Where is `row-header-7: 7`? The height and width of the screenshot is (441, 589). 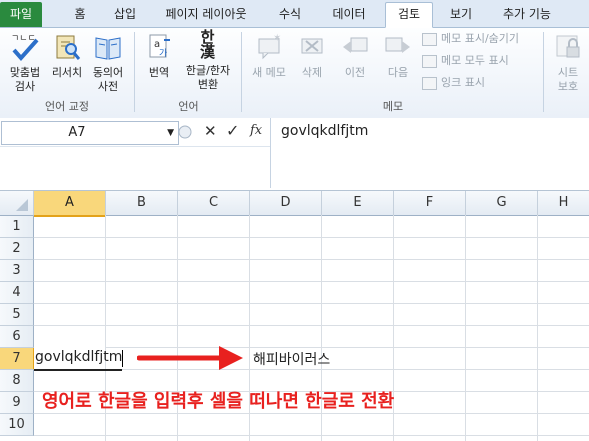 row-header-7: 7 is located at coordinates (17, 359).